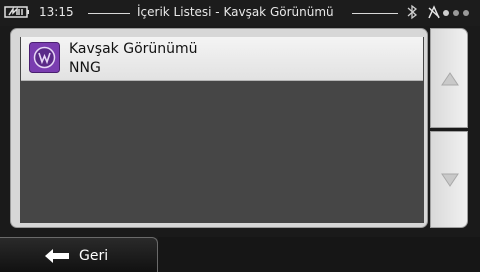 This screenshot has height=272, width=480. I want to click on status-bar: 13:15 İçerik Listesi - Kavşak Görünümü, so click(240, 13).